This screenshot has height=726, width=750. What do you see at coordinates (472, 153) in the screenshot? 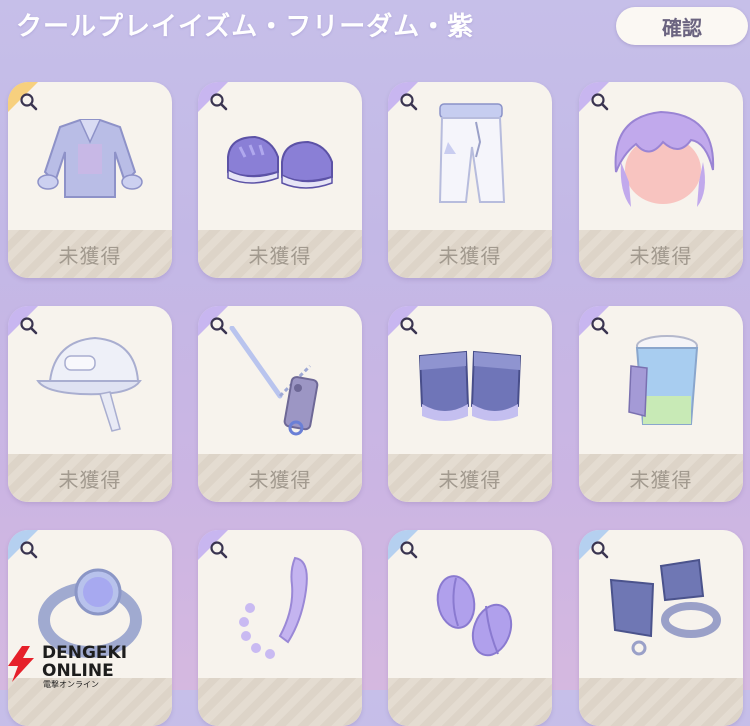
I see `pants-icon` at bounding box center [472, 153].